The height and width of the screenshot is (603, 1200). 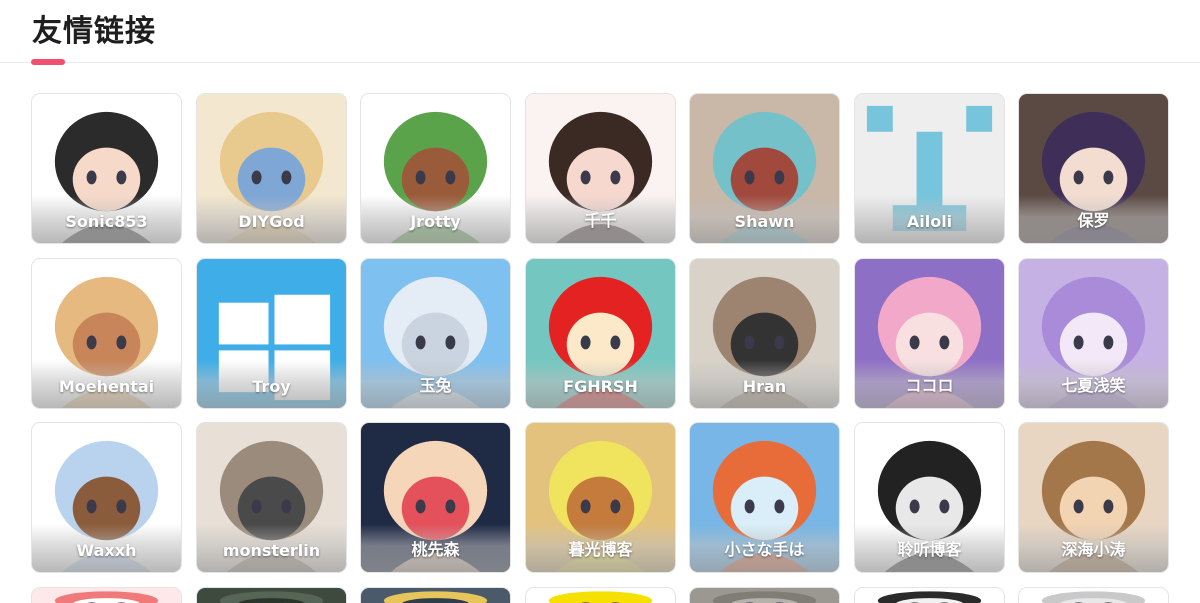 What do you see at coordinates (271, 550) in the screenshot?
I see `friend-name: monsterlin` at bounding box center [271, 550].